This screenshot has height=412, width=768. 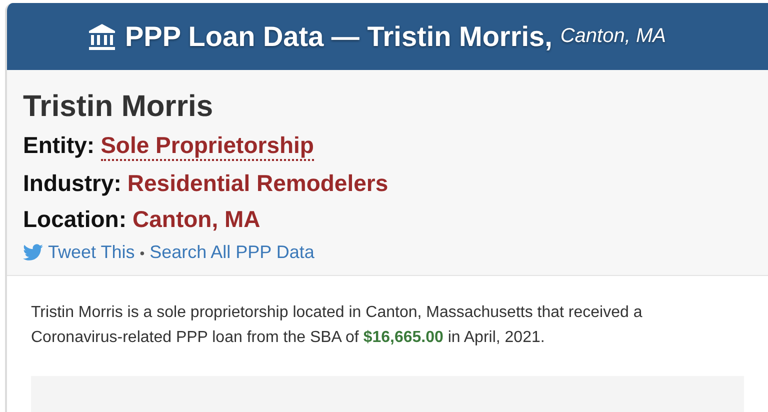 What do you see at coordinates (232, 252) in the screenshot?
I see `search-link: Search All PPP Data` at bounding box center [232, 252].